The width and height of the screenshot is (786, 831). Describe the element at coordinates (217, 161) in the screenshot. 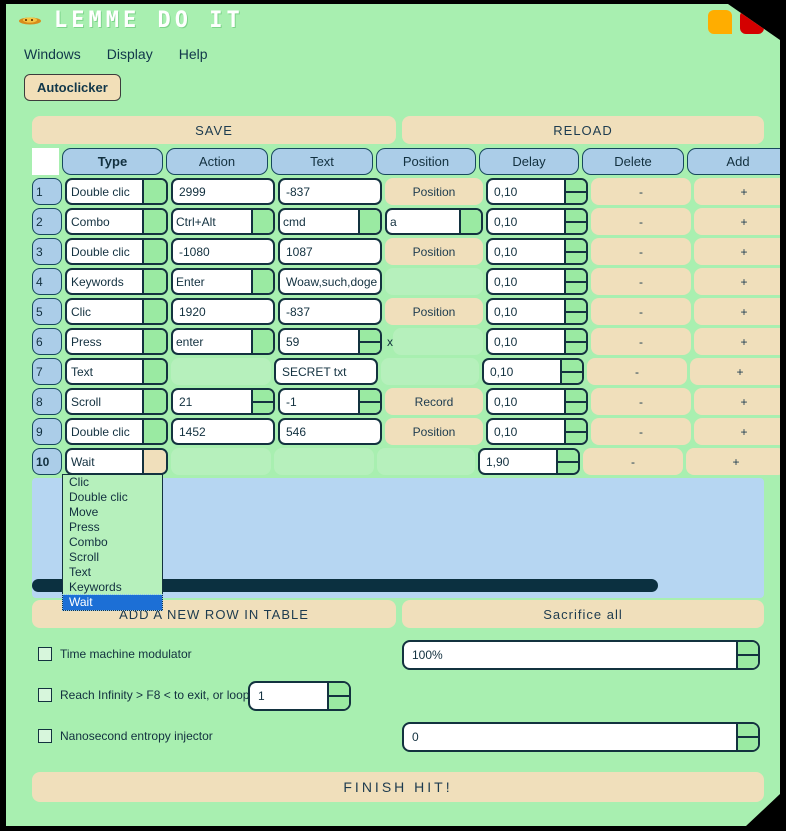

I see `header-action: Action` at that location.